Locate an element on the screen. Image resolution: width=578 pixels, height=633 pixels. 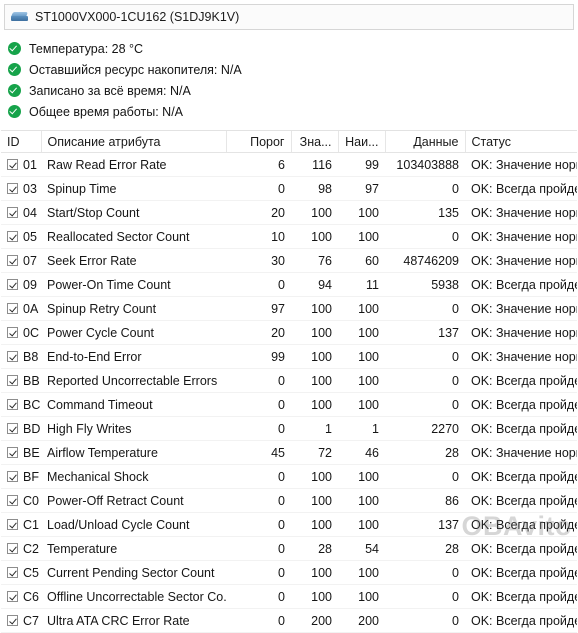
attribute-id-cell: C0 is located at coordinates (21, 500).